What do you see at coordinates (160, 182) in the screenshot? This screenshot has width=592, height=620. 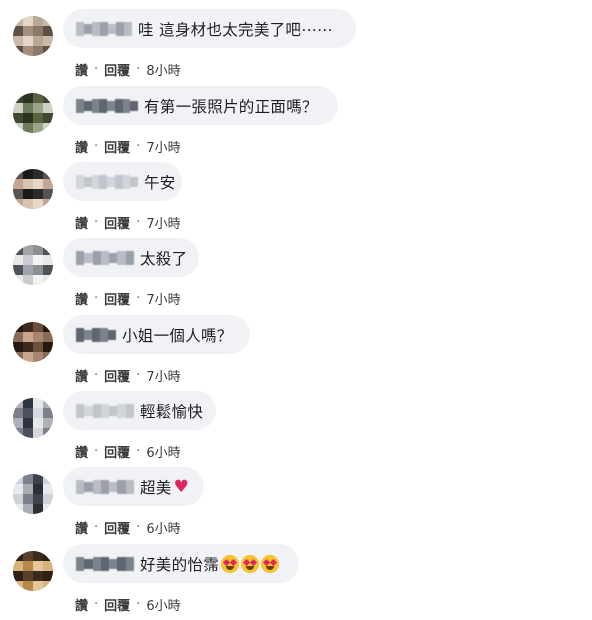 I see `comment-text: 午安` at bounding box center [160, 182].